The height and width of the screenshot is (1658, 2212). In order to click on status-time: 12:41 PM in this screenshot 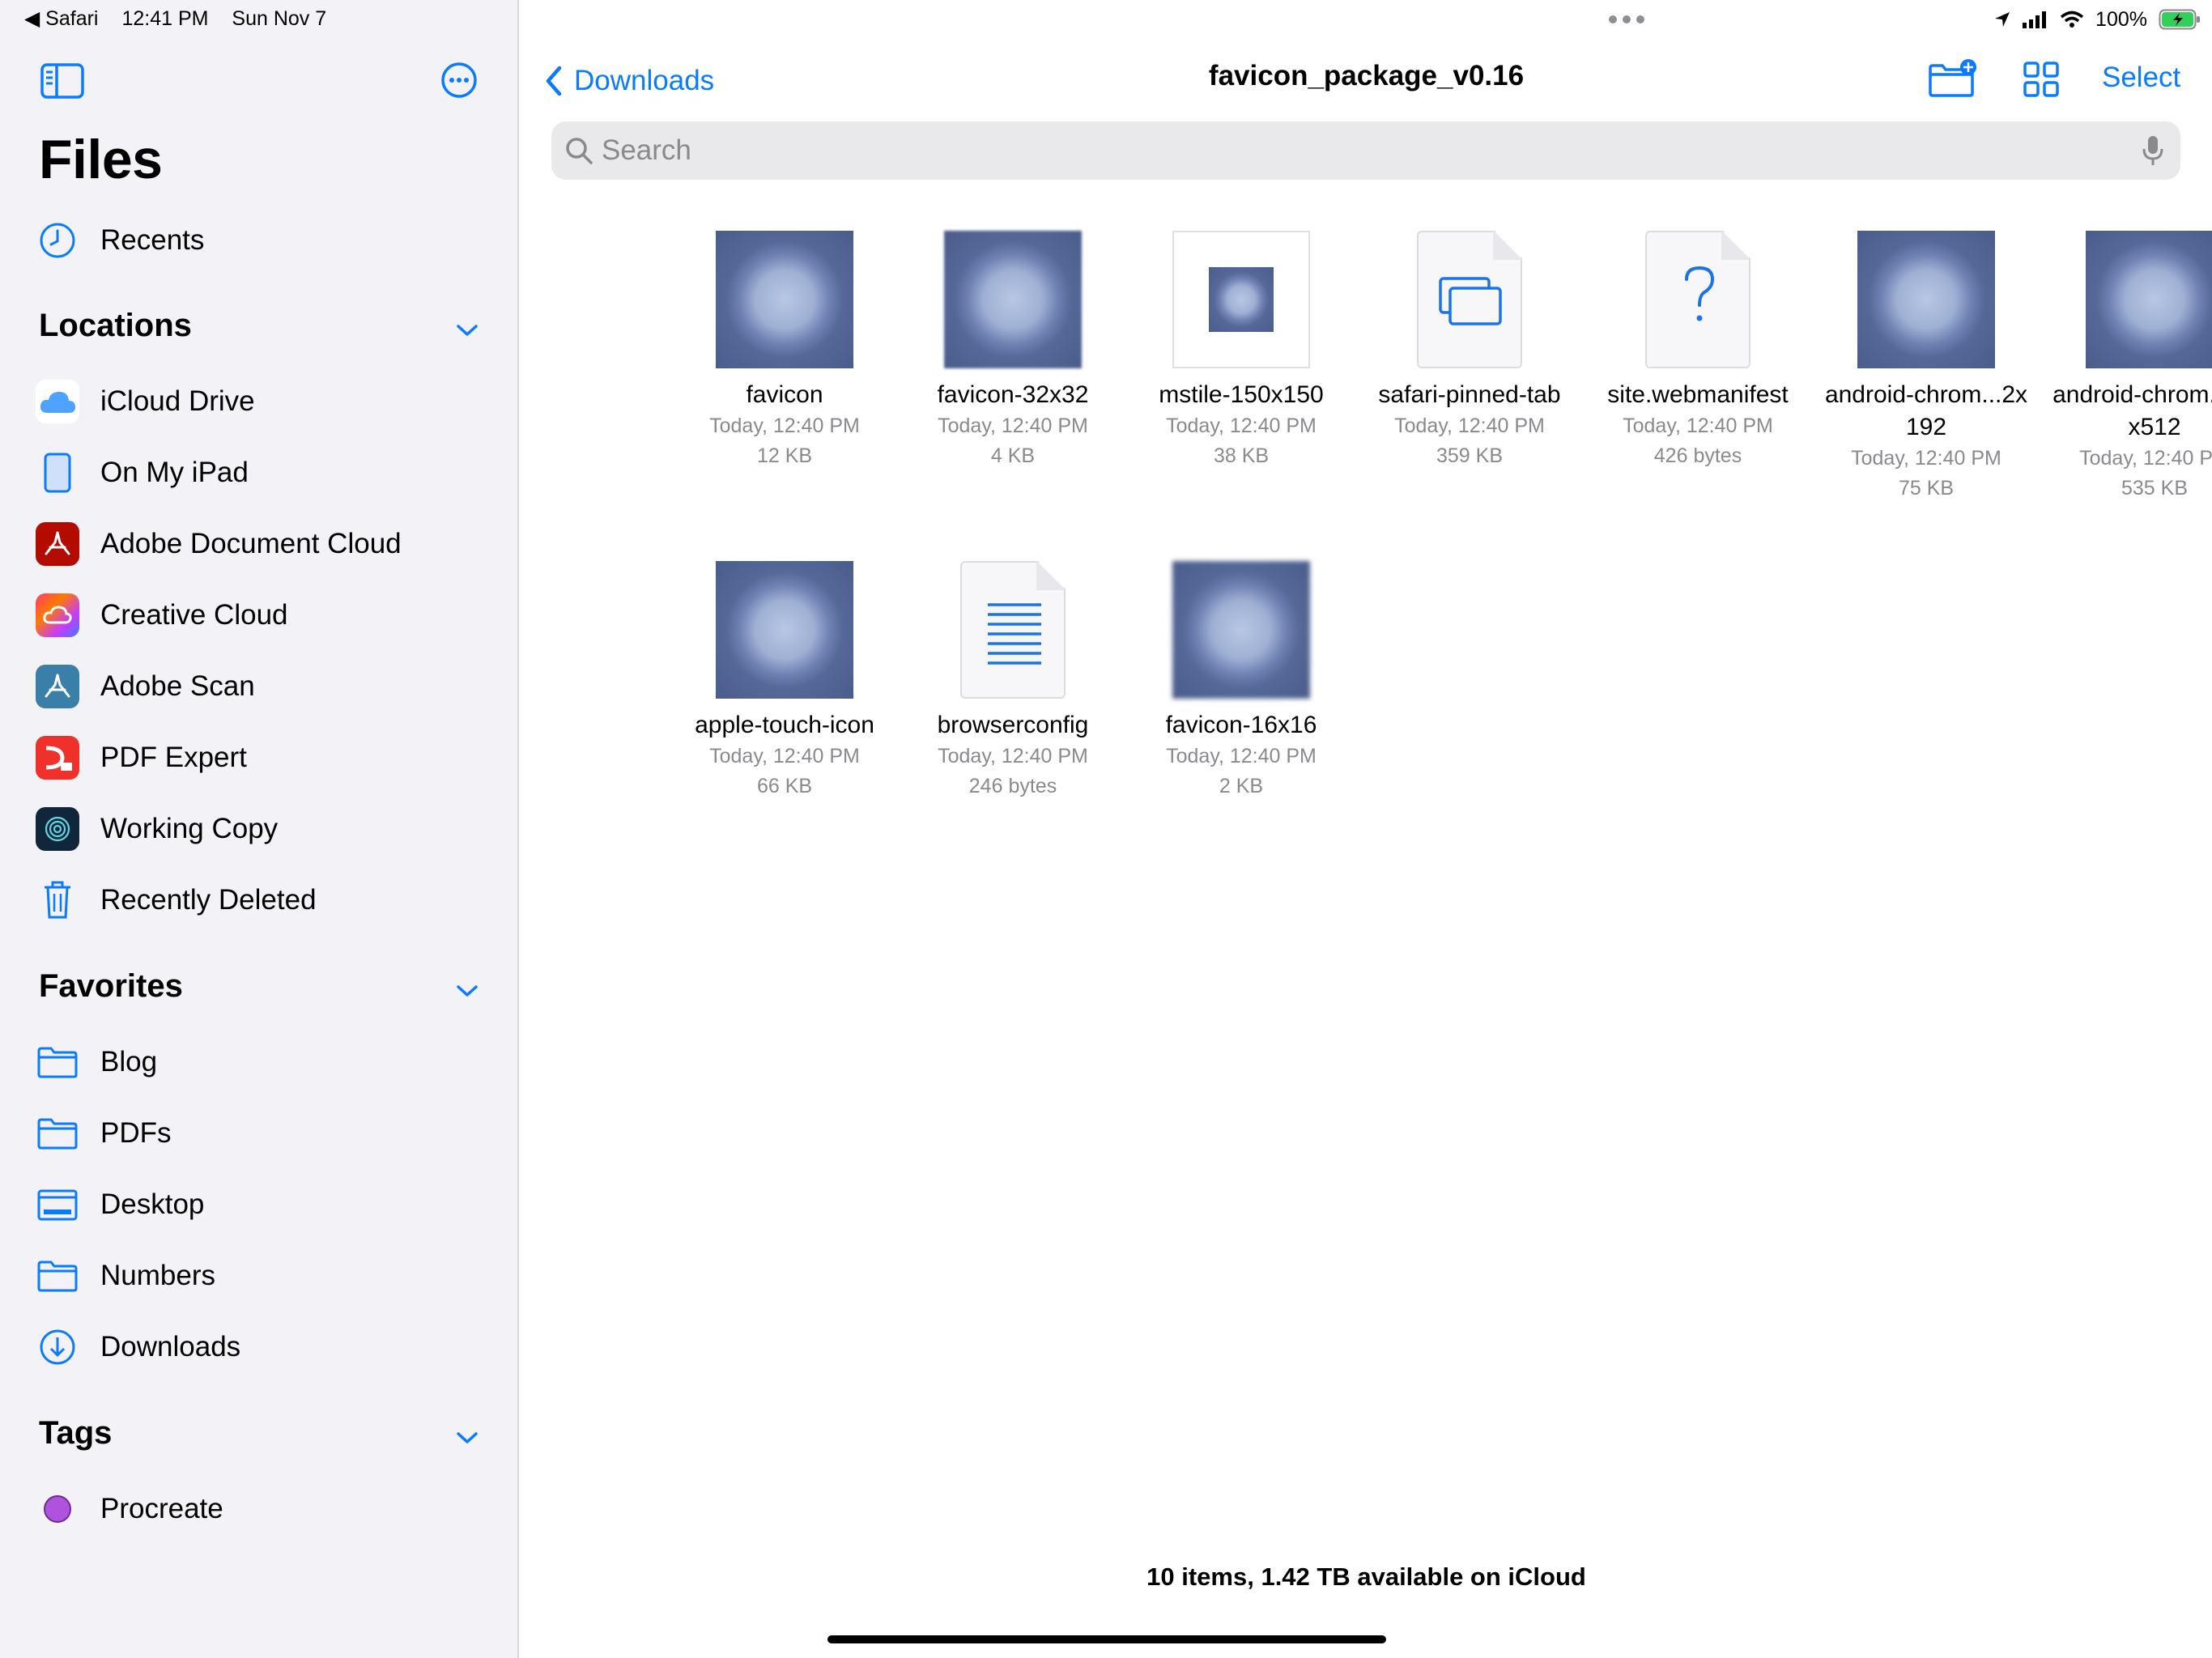, I will do `click(165, 18)`.